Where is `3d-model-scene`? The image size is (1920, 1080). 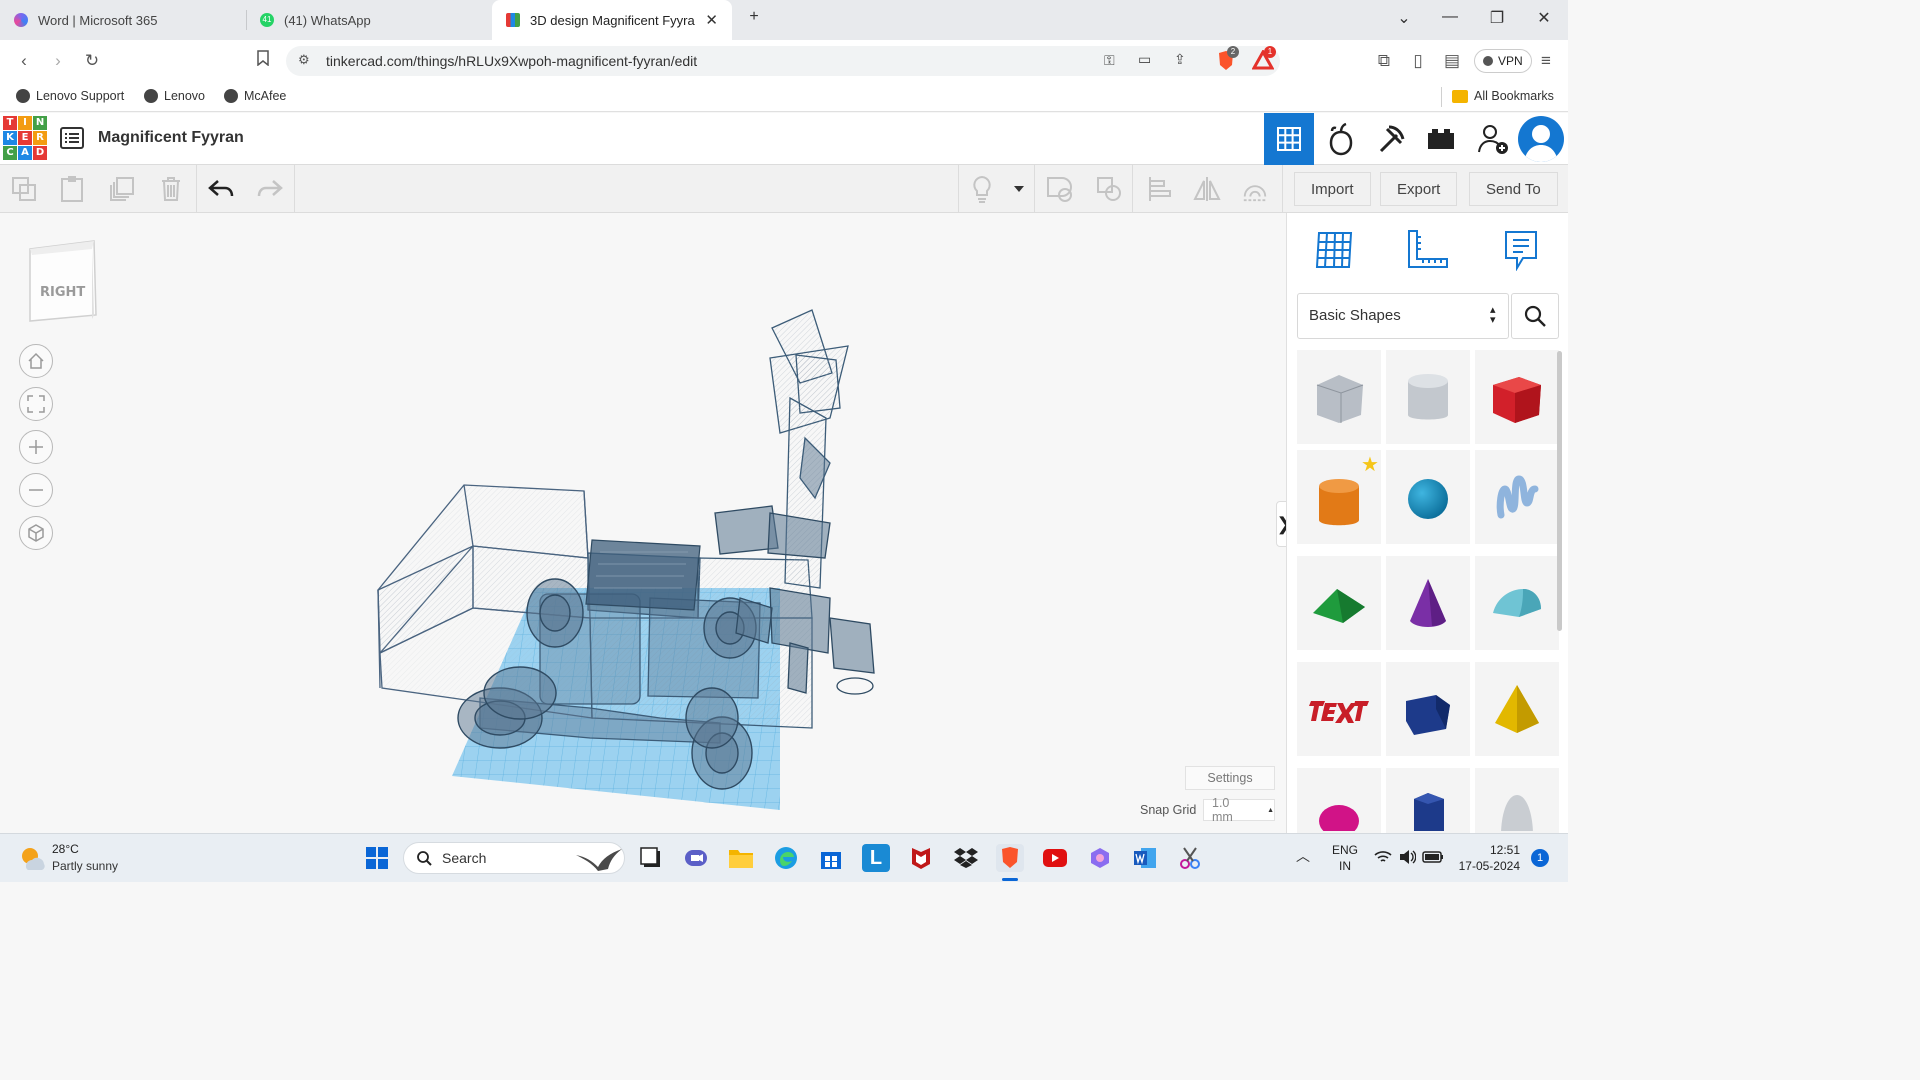 3d-model-scene is located at coordinates (640, 558).